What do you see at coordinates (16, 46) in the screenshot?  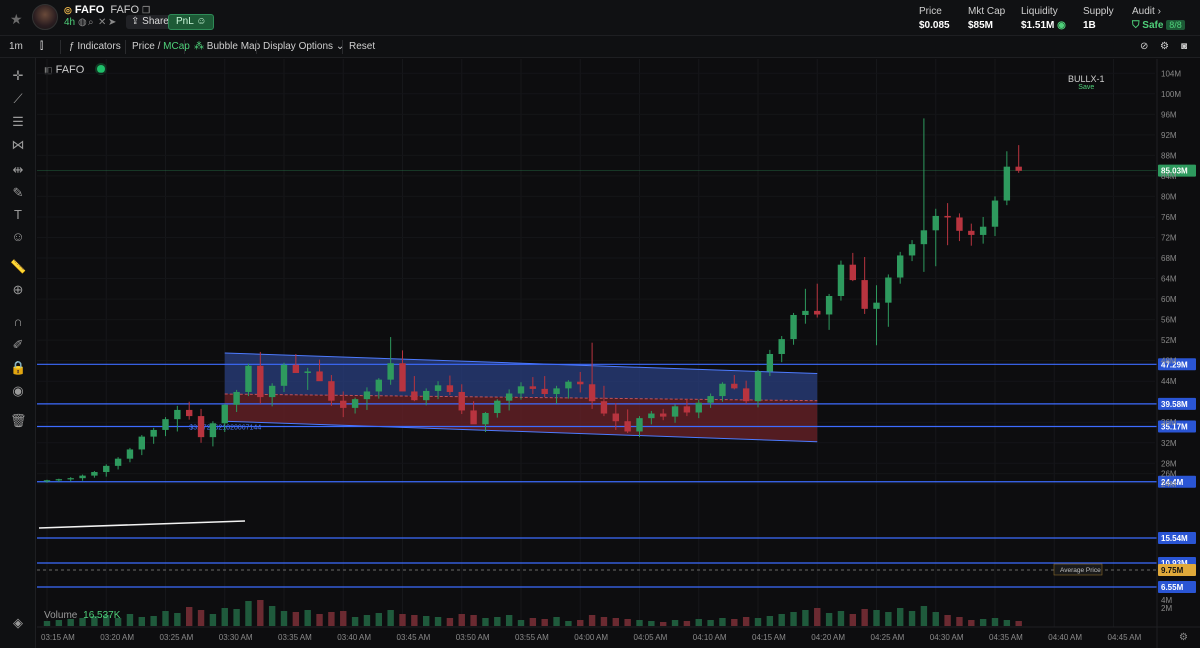 I see `interval-button: 1m` at bounding box center [16, 46].